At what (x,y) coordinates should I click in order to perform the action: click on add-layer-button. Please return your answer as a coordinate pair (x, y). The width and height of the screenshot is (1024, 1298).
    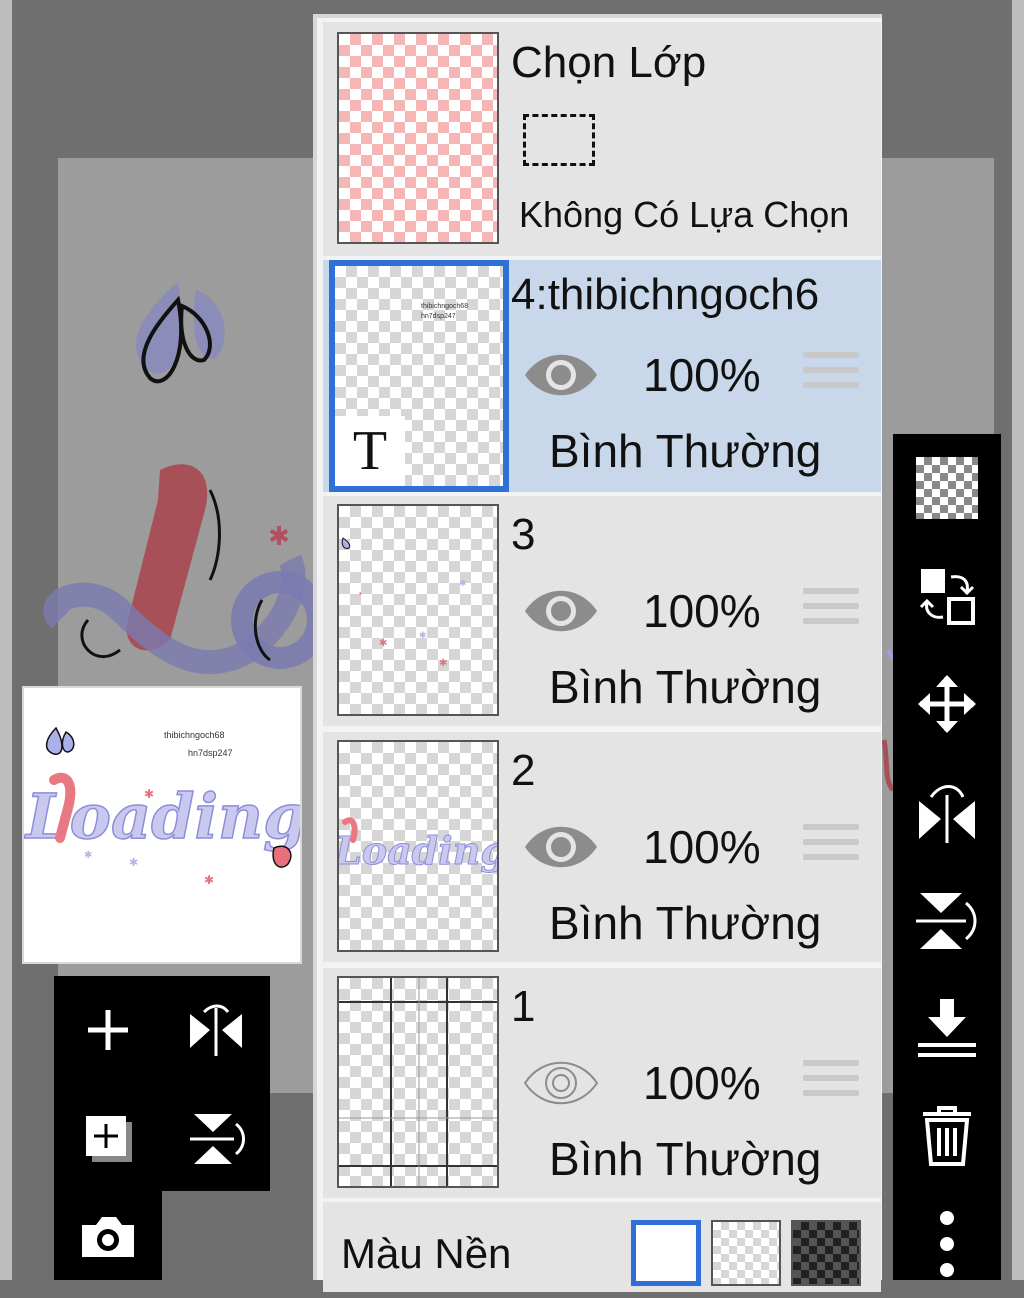
    Looking at the image, I should click on (108, 1030).